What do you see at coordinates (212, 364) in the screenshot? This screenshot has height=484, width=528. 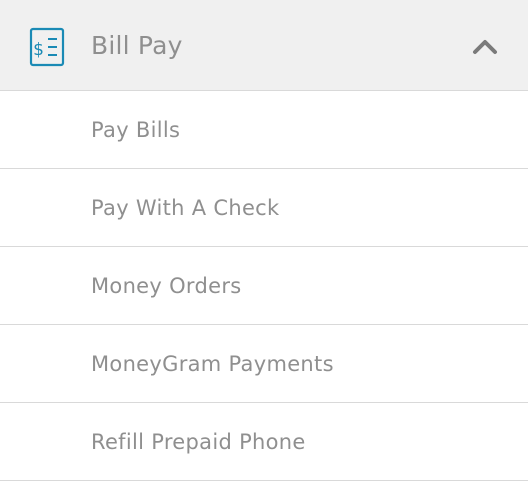 I see `menu-item-label: MoneyGram Payments` at bounding box center [212, 364].